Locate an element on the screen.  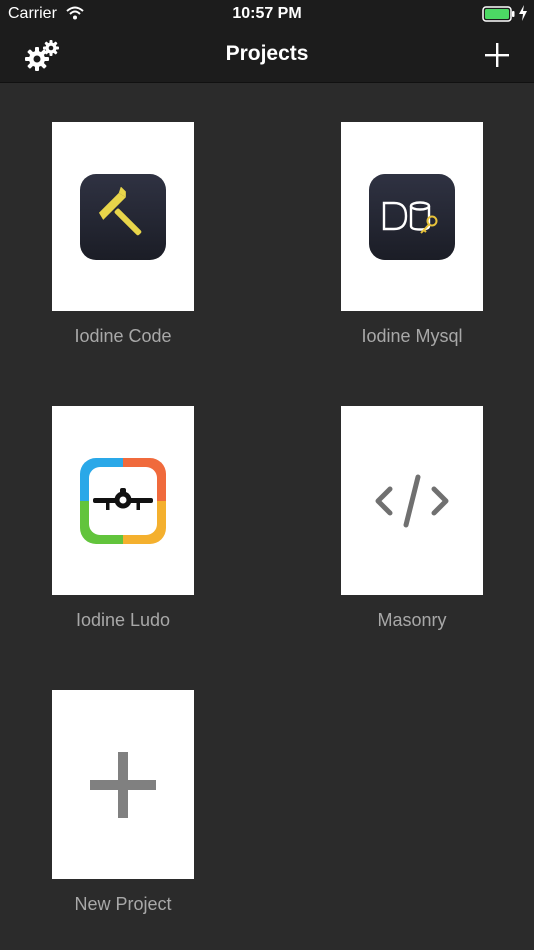
status-bar: Carrier 10:57 PM is located at coordinates (267, 14).